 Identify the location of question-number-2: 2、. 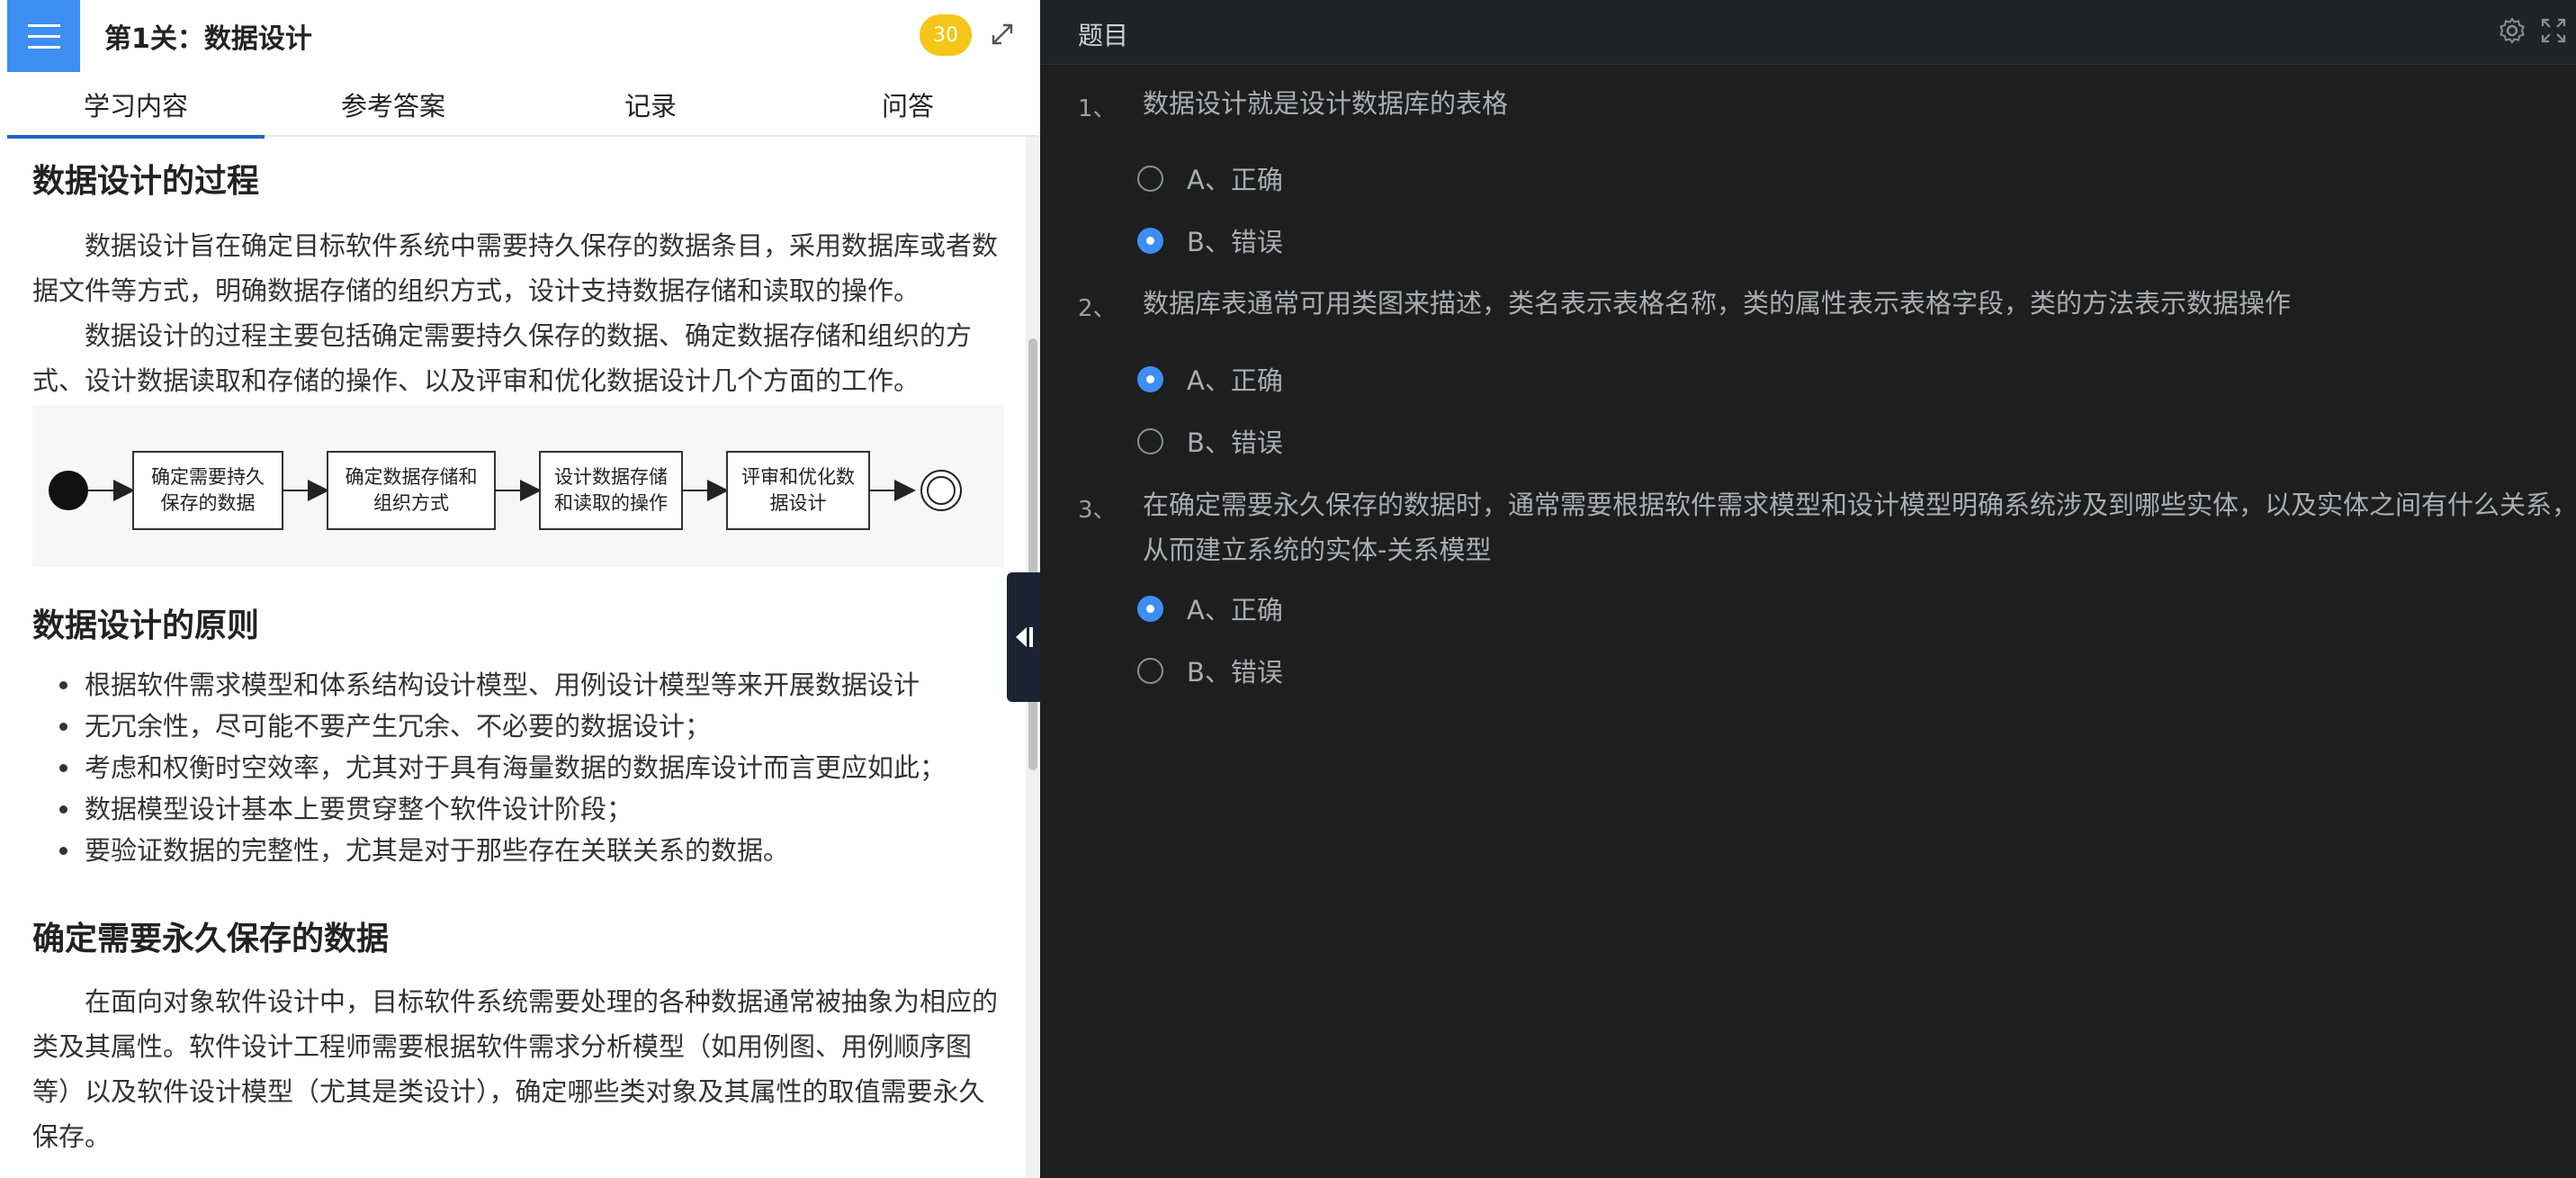
(1098, 308).